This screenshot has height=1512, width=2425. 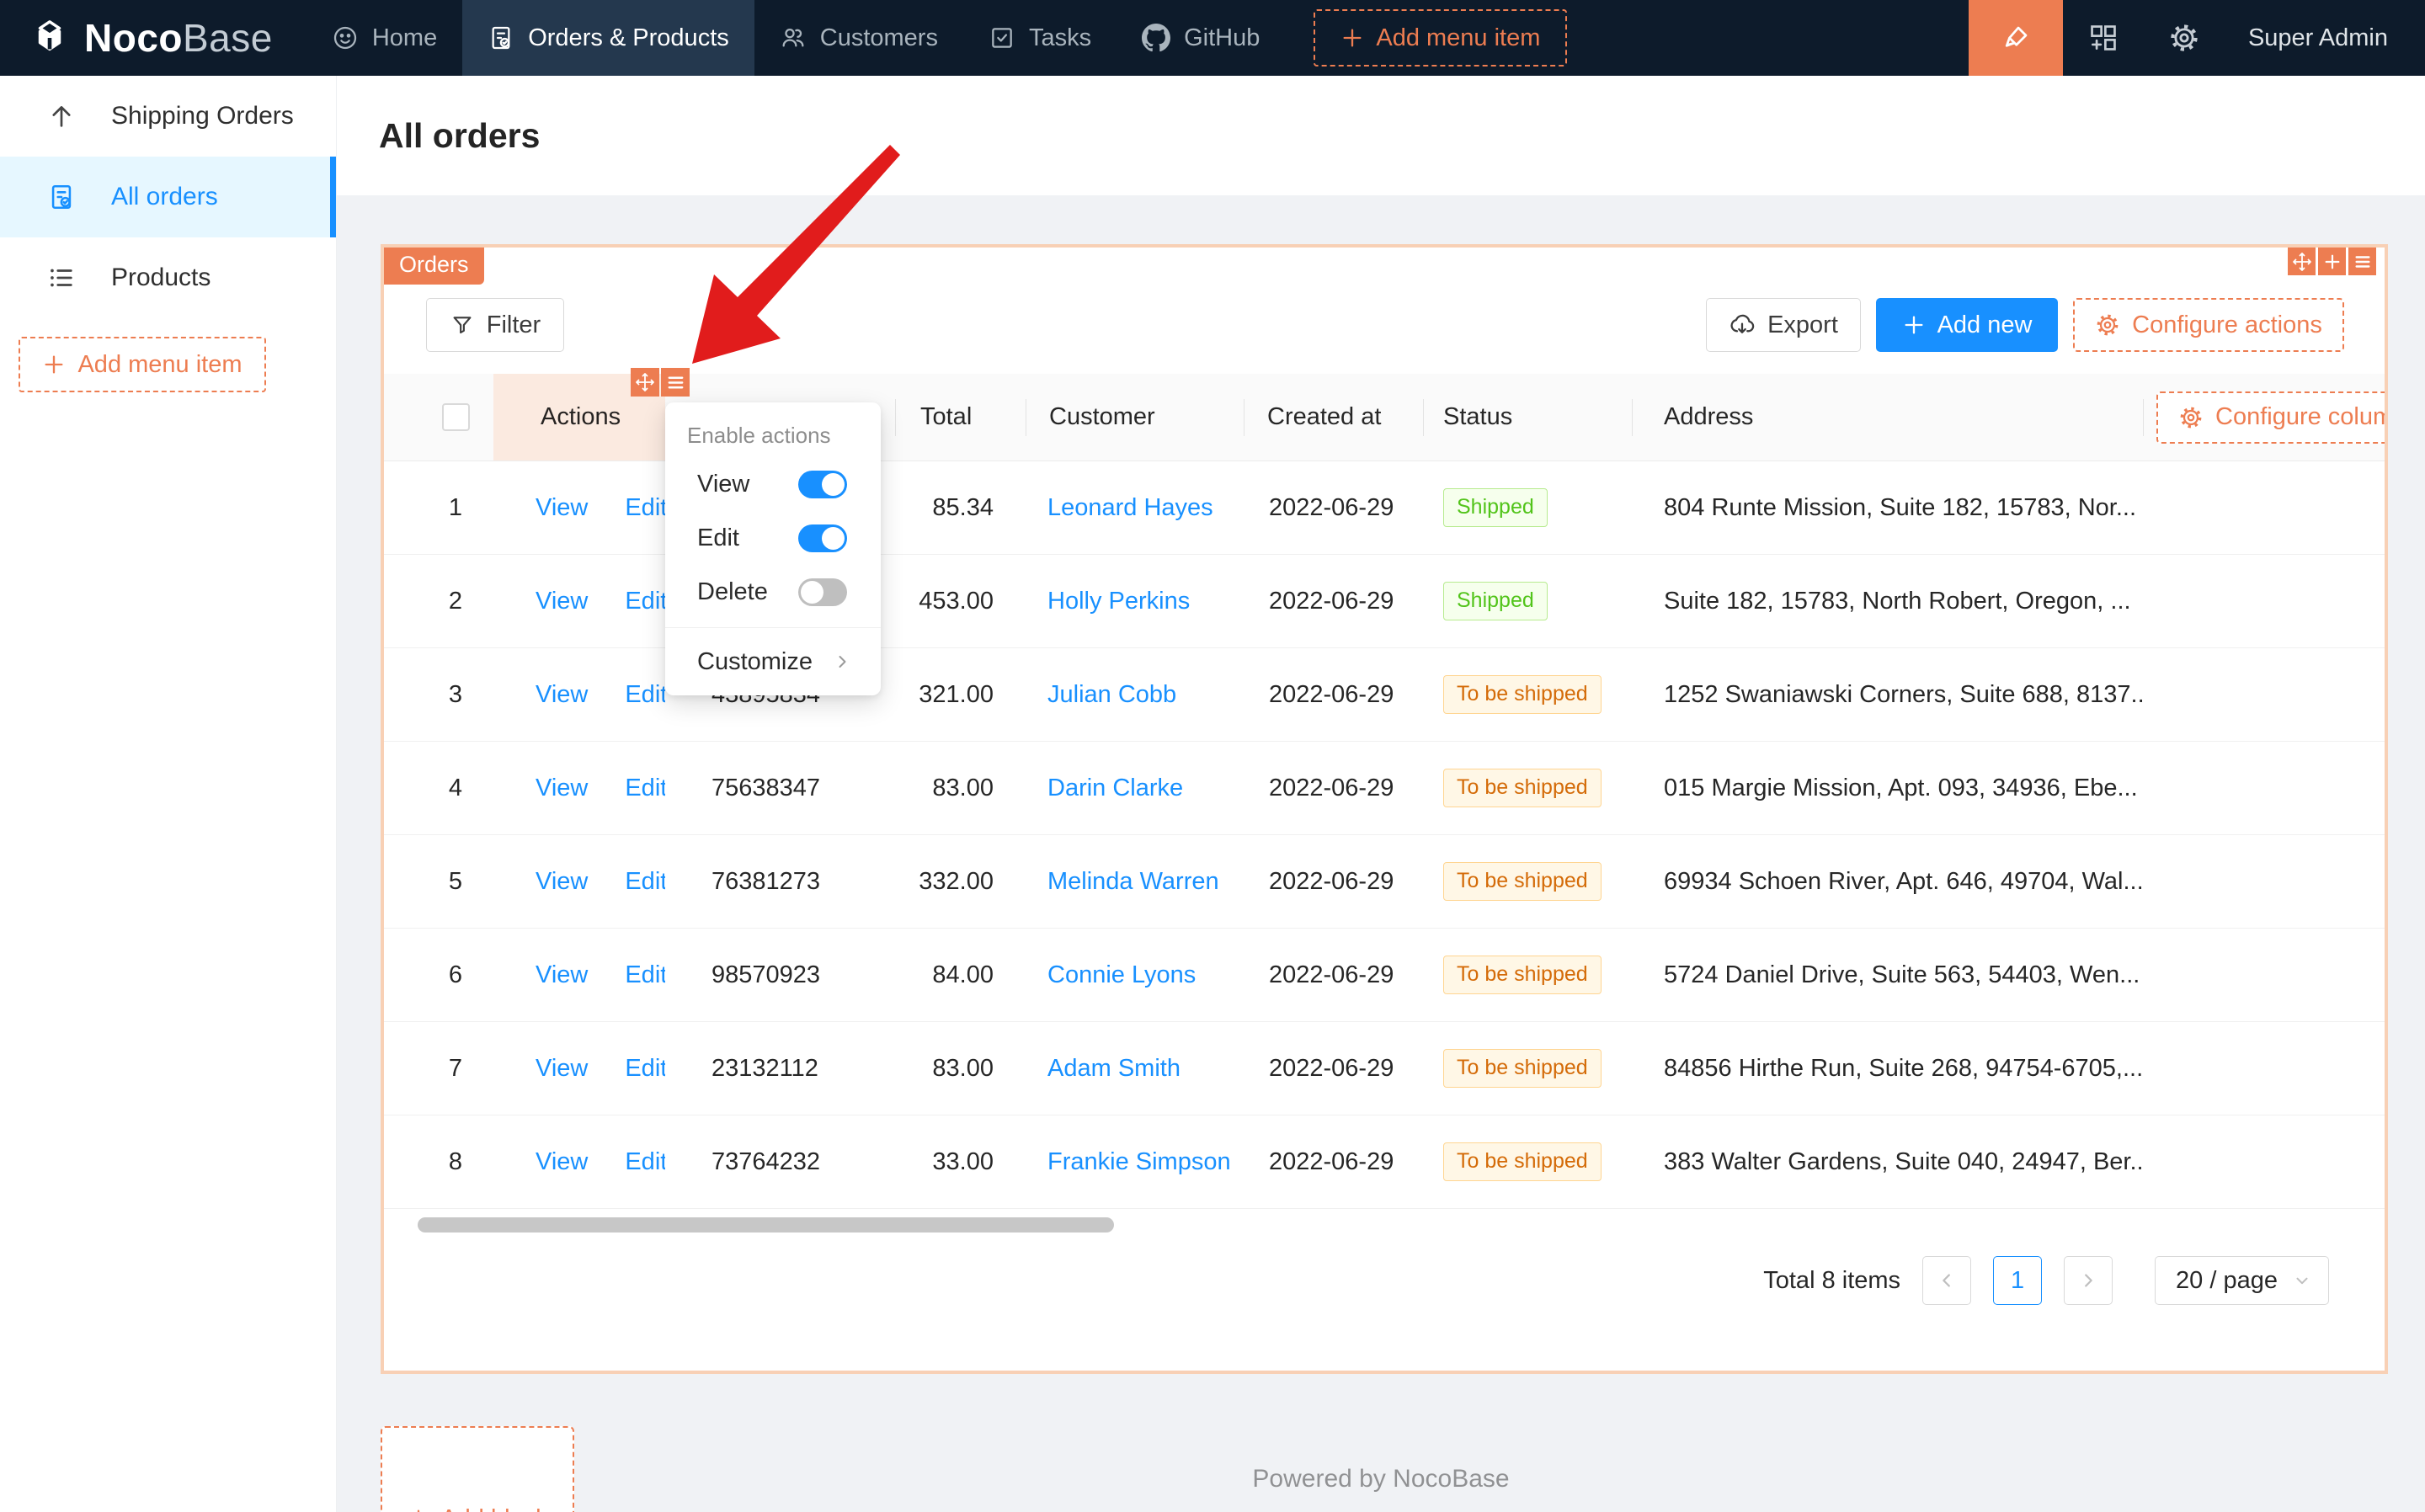 I want to click on nav-item-home: Home, so click(x=384, y=38).